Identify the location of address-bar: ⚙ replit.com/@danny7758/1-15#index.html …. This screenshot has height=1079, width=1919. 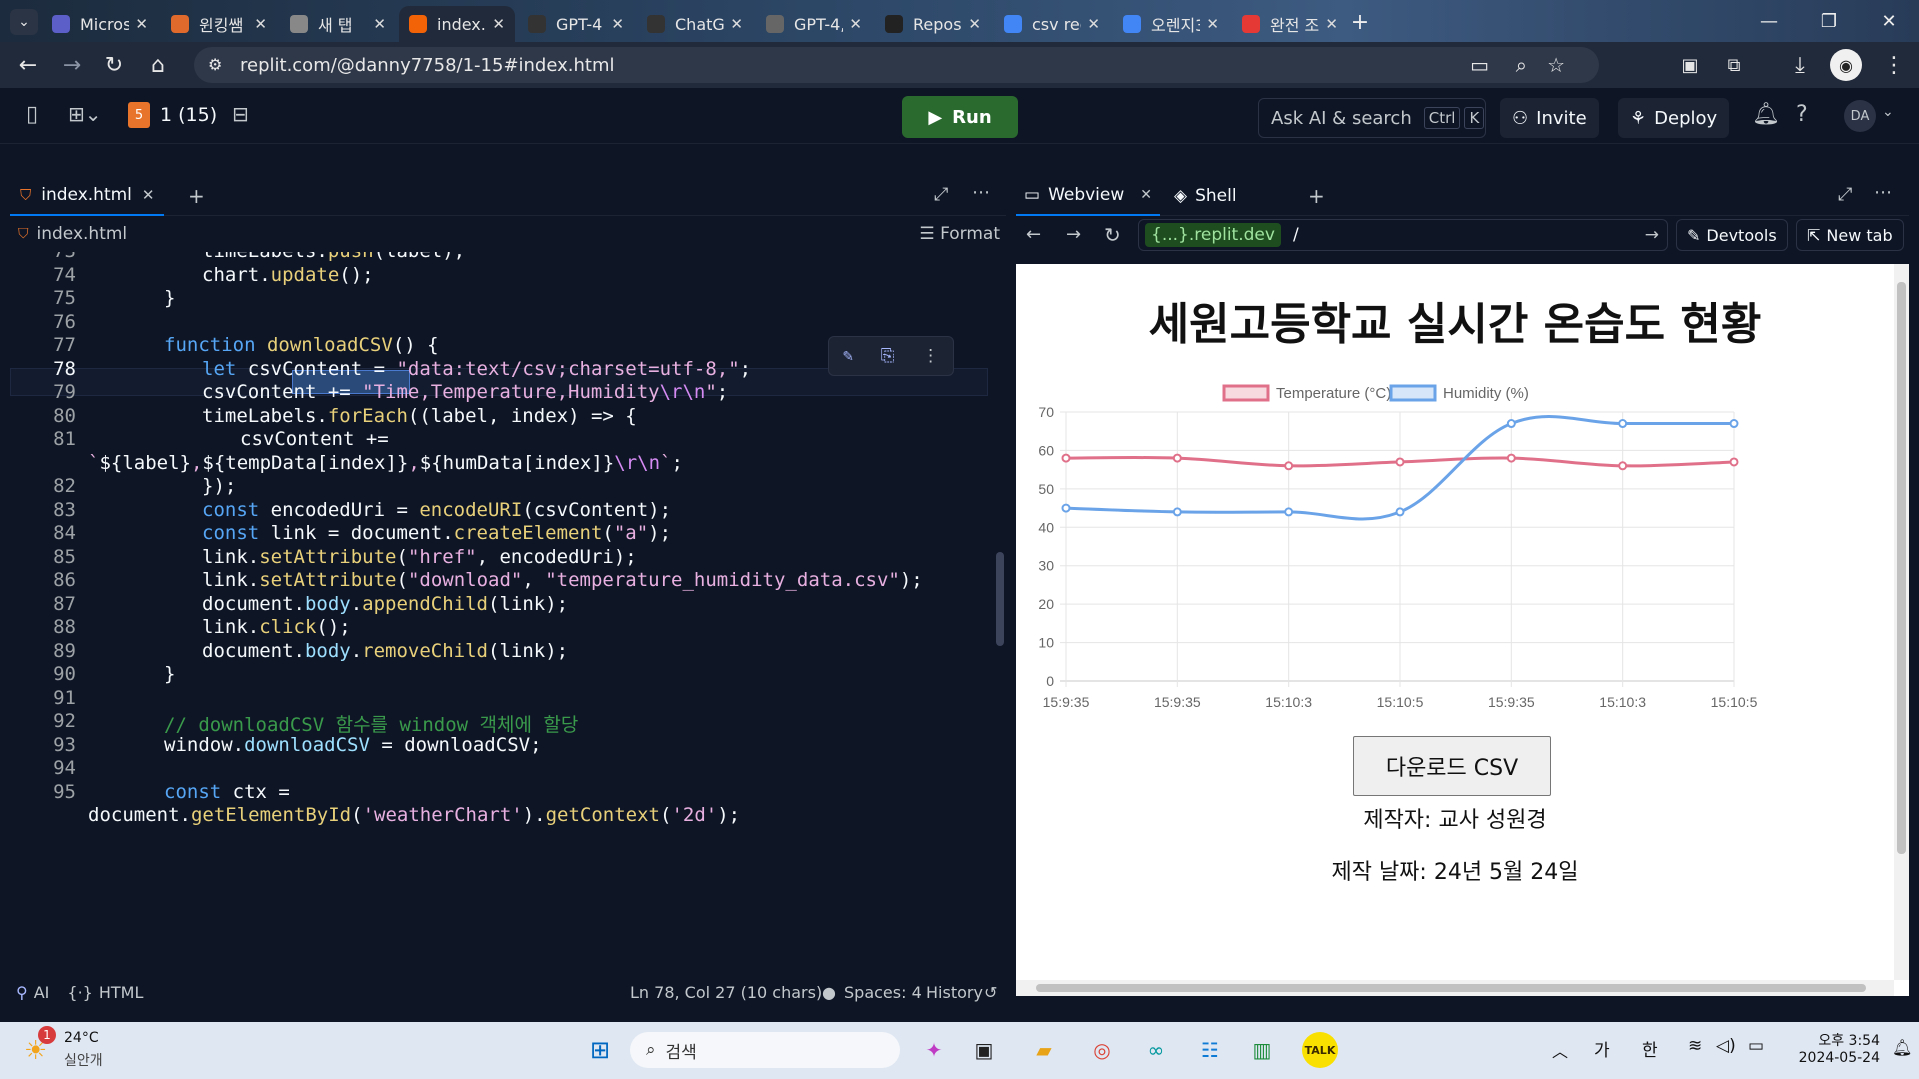
(896, 65).